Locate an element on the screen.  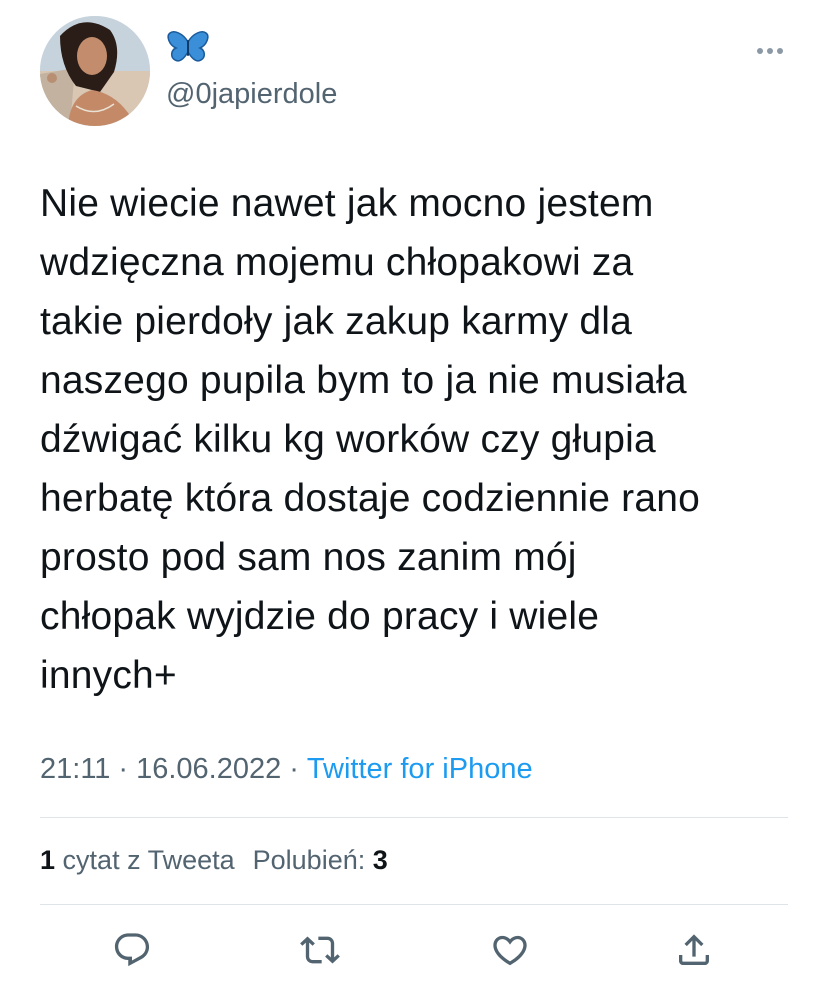
tweet-stats: 1 cytat z Tweeta Polubień: 3 is located at coordinates (214, 860).